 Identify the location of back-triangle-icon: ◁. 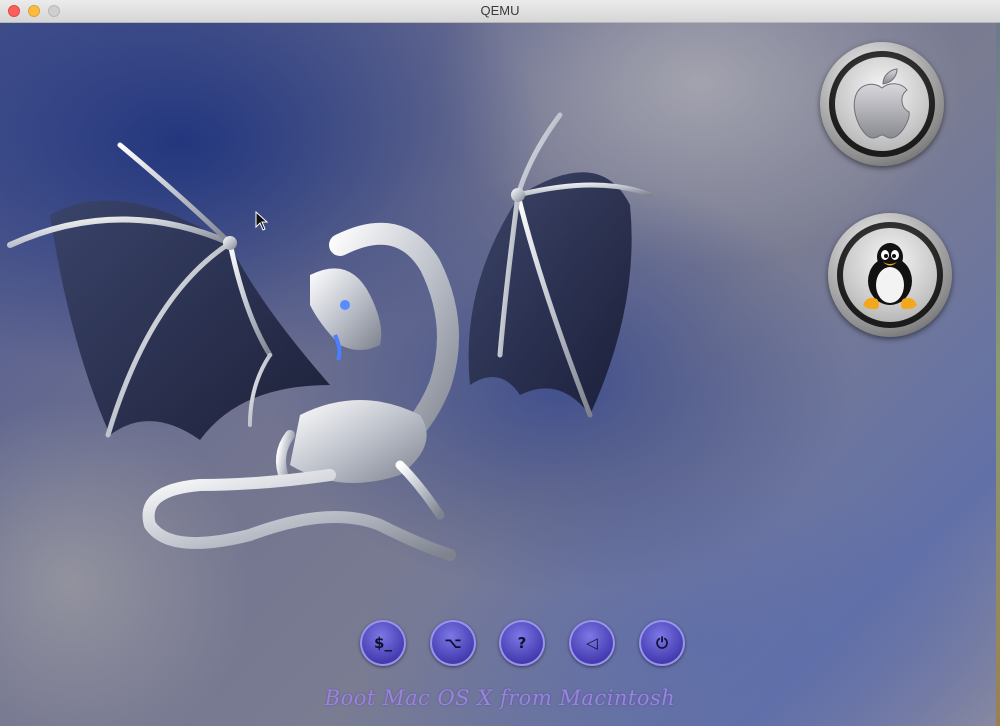
(592, 643).